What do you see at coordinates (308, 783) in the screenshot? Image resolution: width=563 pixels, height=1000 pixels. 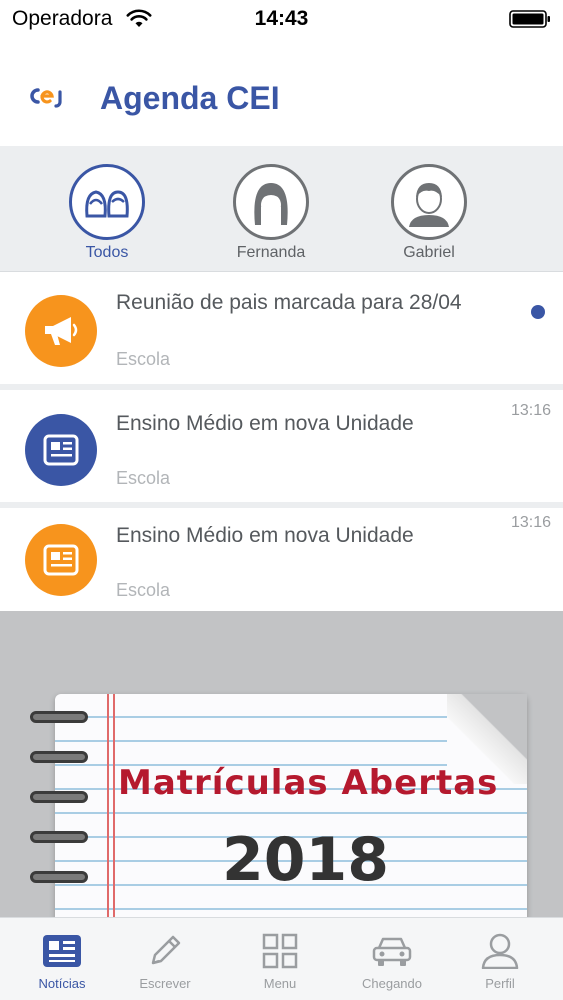 I see `banner-headline: Matrículas Abertas` at bounding box center [308, 783].